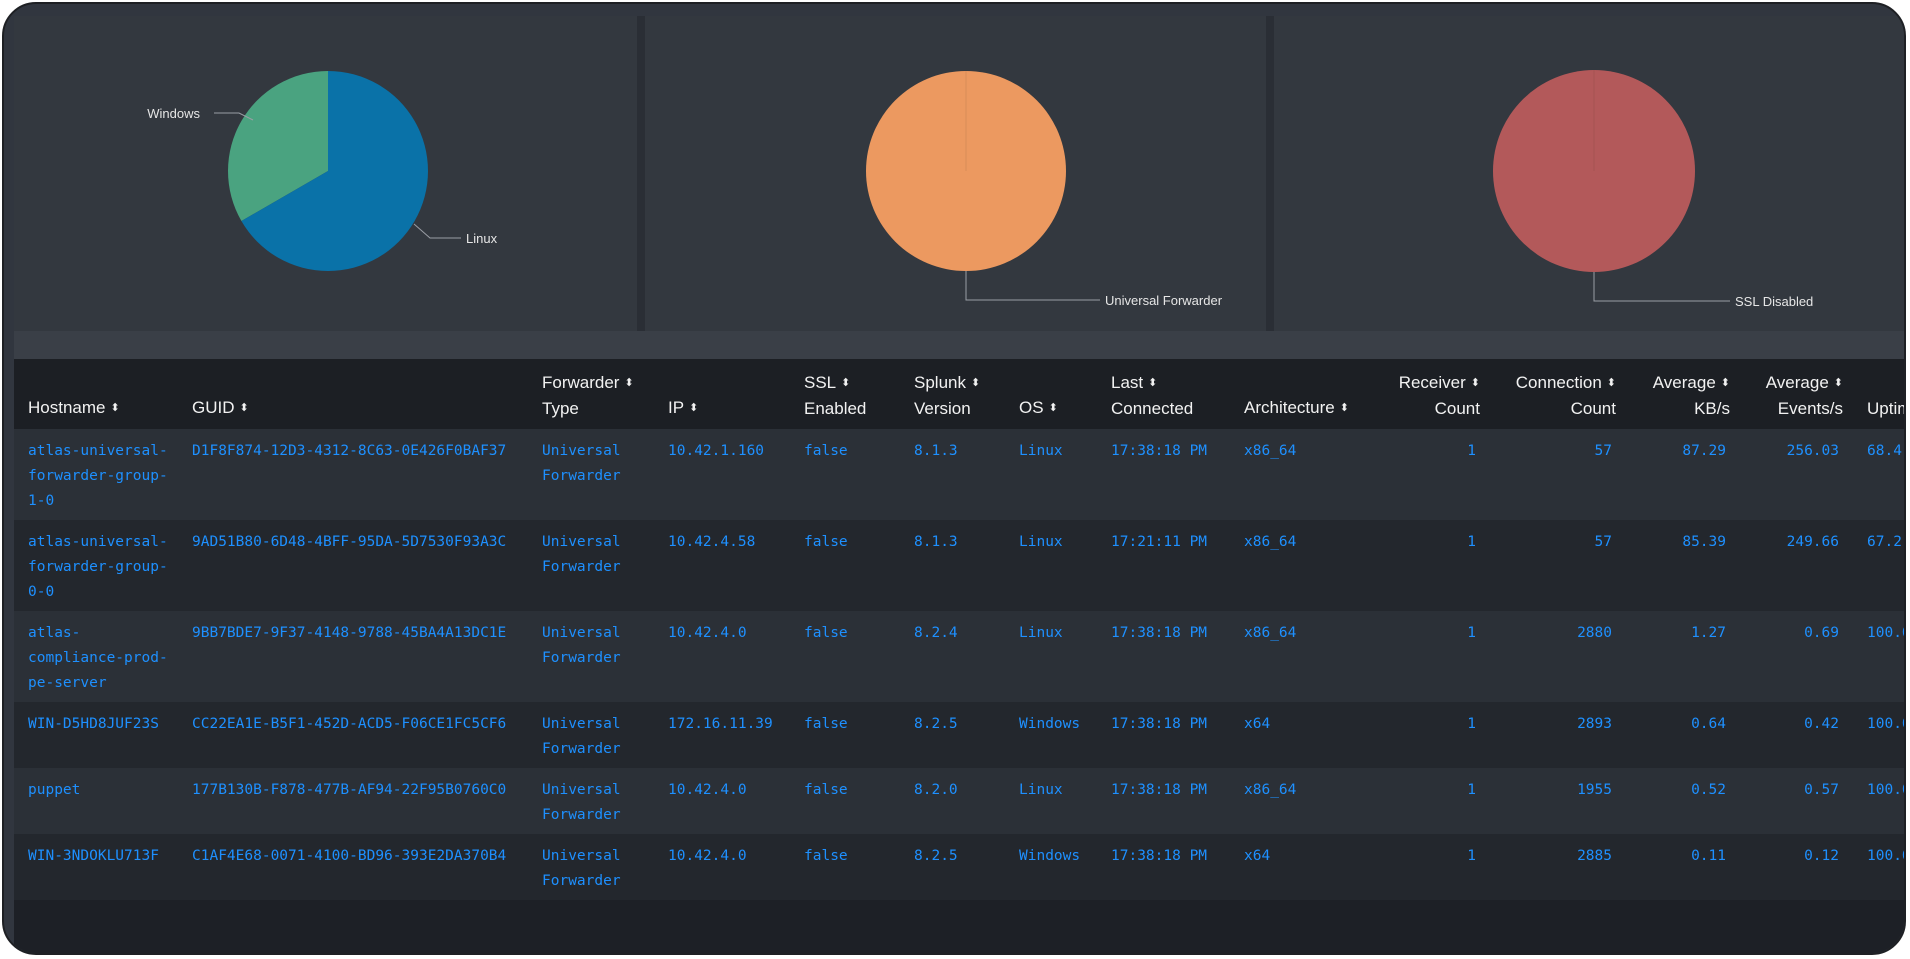 This screenshot has width=1910, height=959. What do you see at coordinates (952, 394) in the screenshot?
I see `column-header-version: Splunk ⬍ Version` at bounding box center [952, 394].